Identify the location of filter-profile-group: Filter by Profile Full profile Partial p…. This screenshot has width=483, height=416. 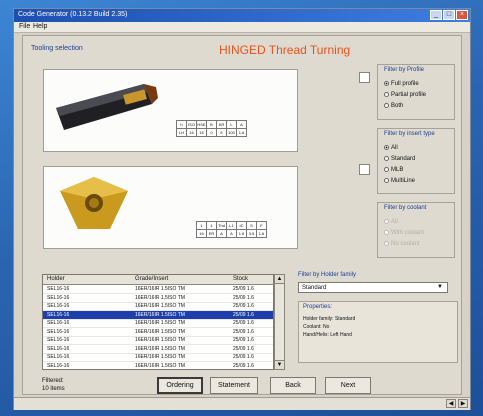
(416, 92).